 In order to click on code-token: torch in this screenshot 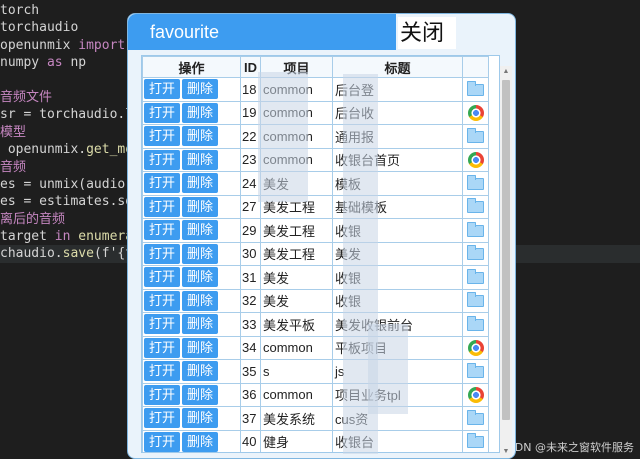, I will do `click(20, 10)`.